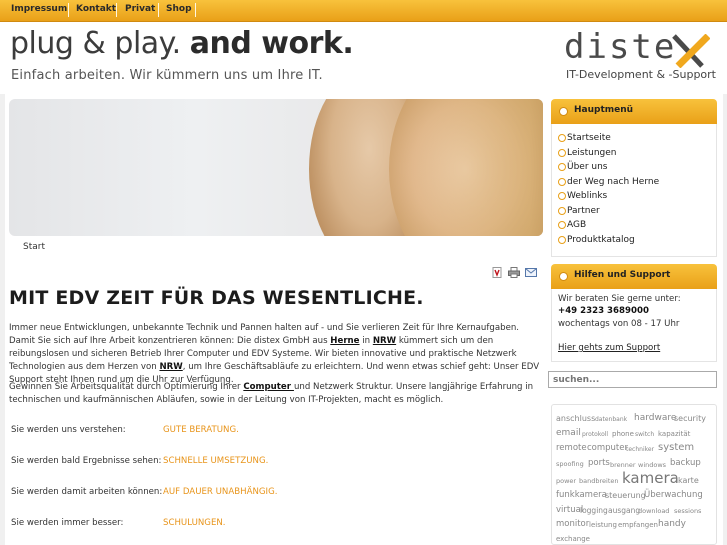  I want to click on tag: spoofing, so click(570, 464).